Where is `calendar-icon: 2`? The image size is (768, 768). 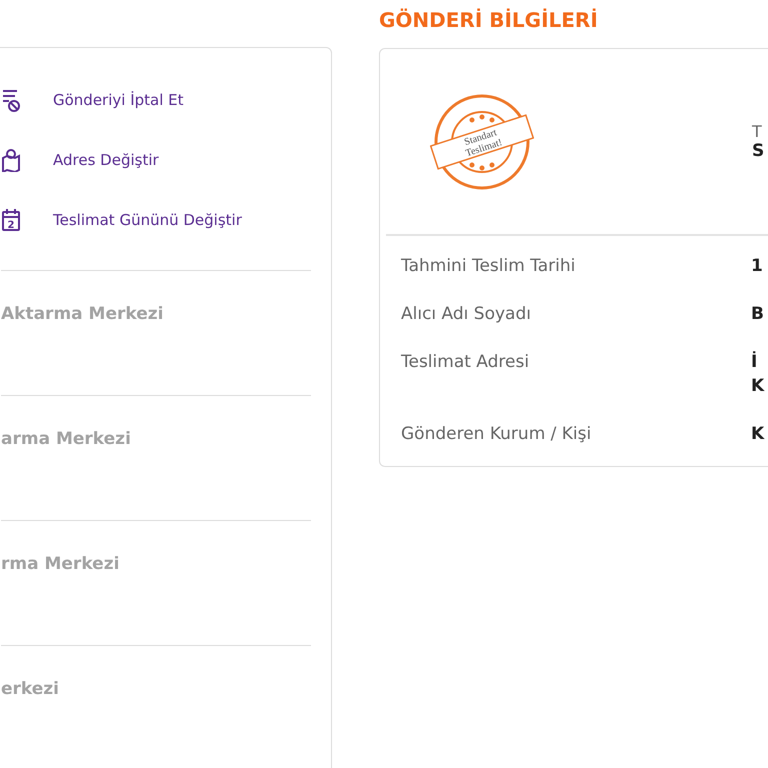 calendar-icon: 2 is located at coordinates (11, 220).